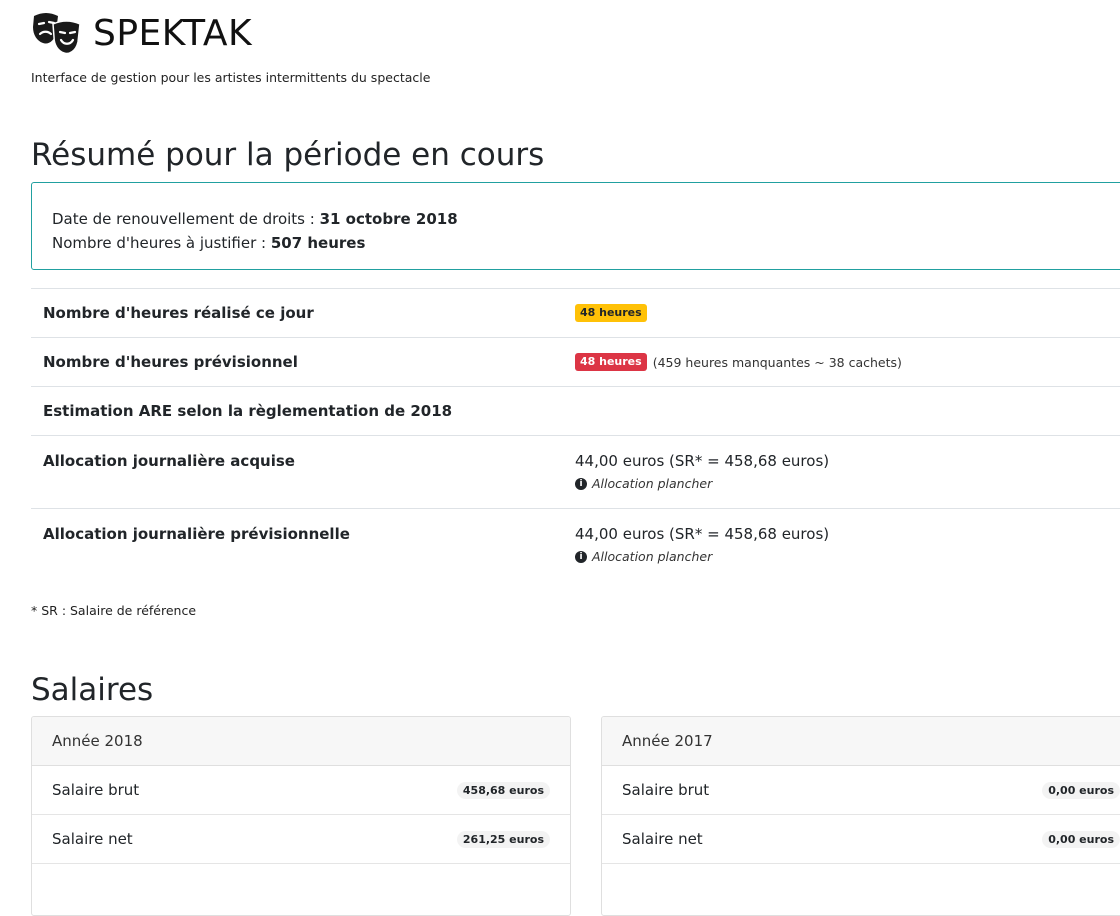 This screenshot has height=916, width=1120. Describe the element at coordinates (169, 461) in the screenshot. I see `acquired-allocation-label: Allocation journalière acquise` at that location.